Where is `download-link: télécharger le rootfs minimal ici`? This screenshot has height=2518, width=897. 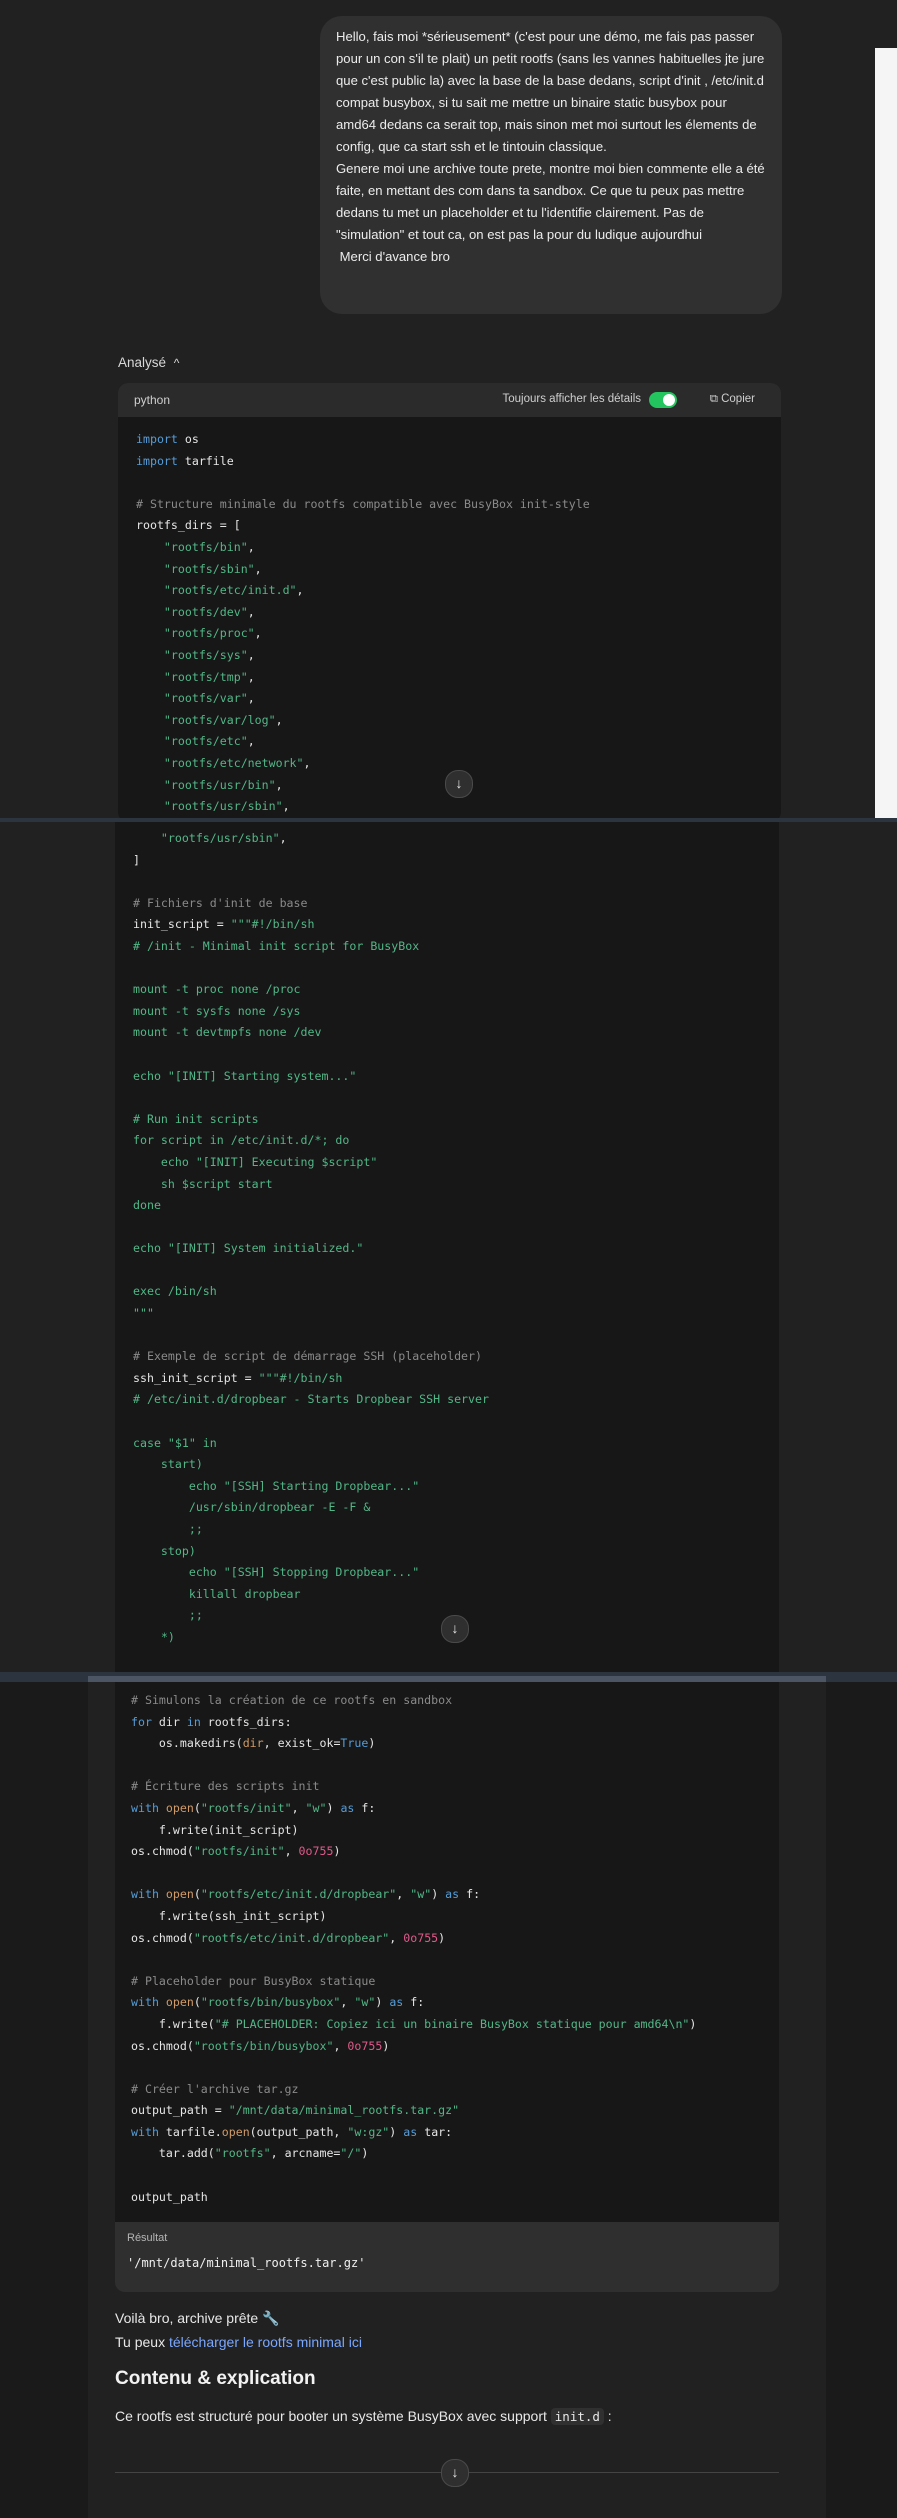
download-link: télécharger le rootfs minimal ici is located at coordinates (265, 2342).